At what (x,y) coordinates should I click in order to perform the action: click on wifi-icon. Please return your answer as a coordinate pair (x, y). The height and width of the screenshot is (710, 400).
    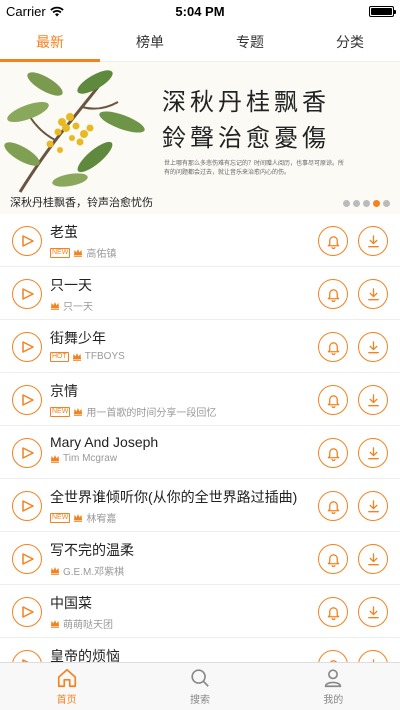
    Looking at the image, I should click on (57, 11).